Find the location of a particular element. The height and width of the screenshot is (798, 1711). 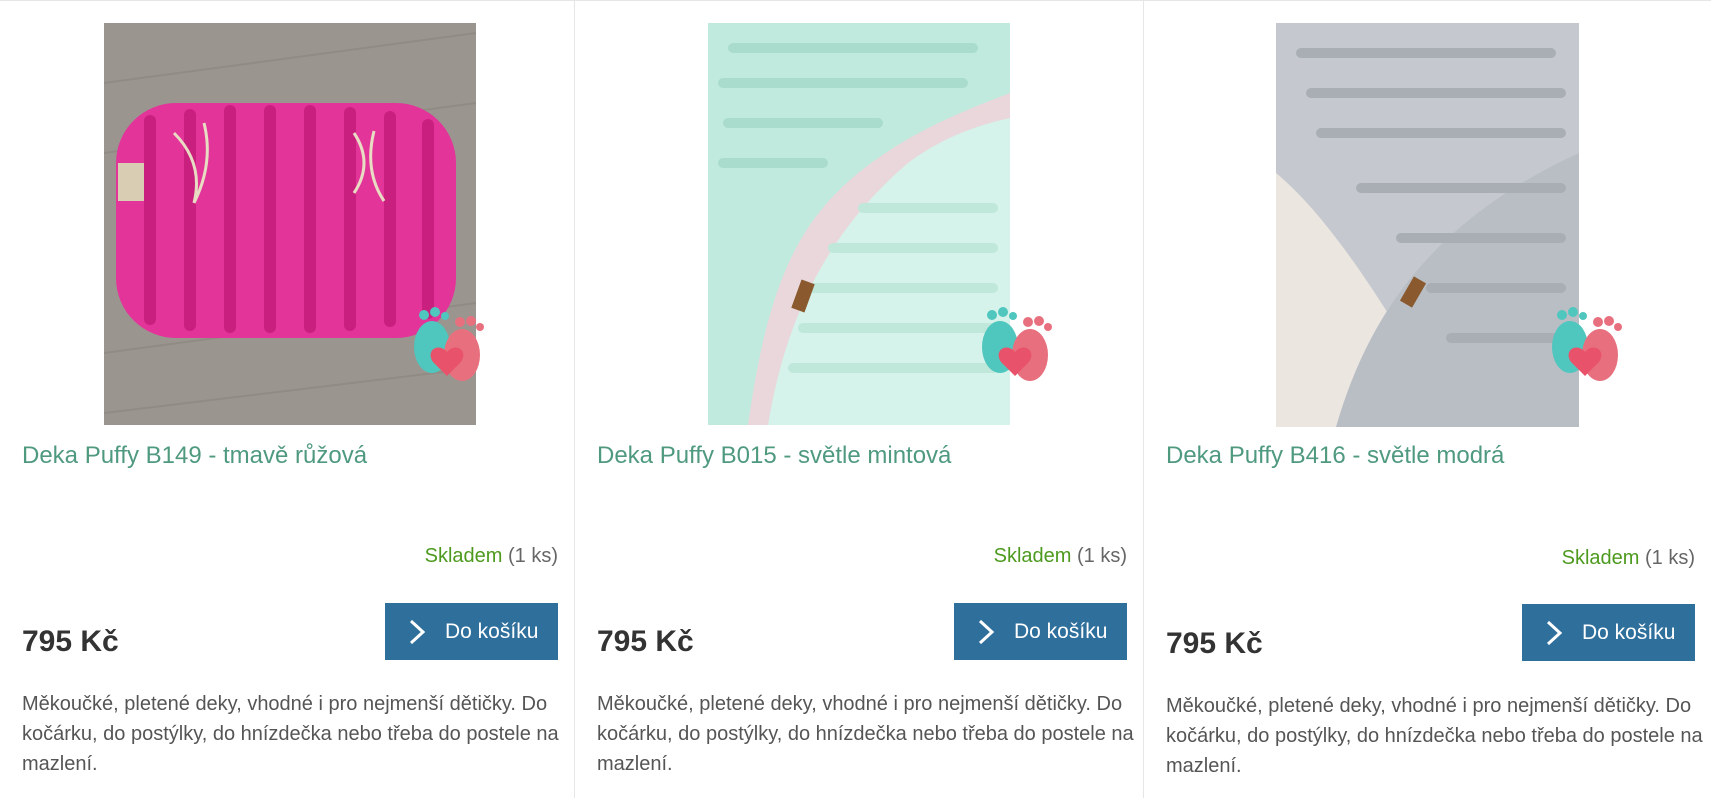

product-name-link: Deka Puffy B149 - tmavě růžová is located at coordinates (194, 456).